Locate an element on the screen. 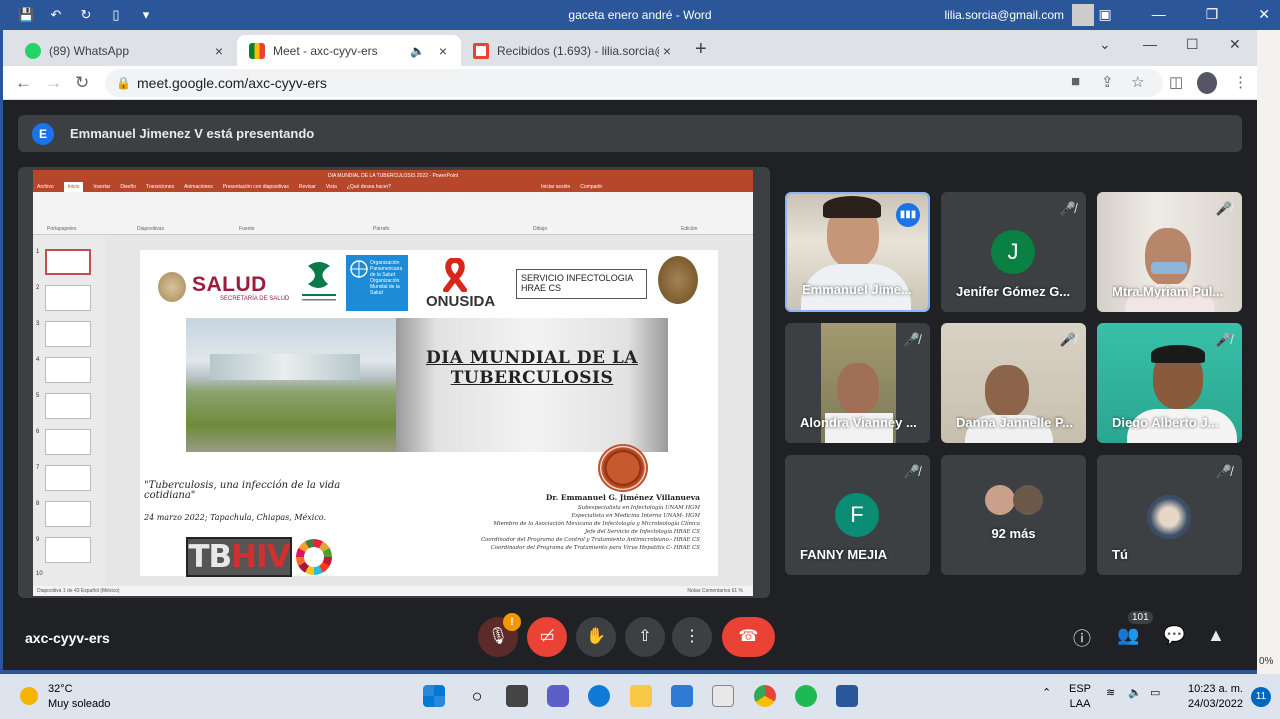  ppt-tab: ¿Qué desea hacer? is located at coordinates (369, 187).